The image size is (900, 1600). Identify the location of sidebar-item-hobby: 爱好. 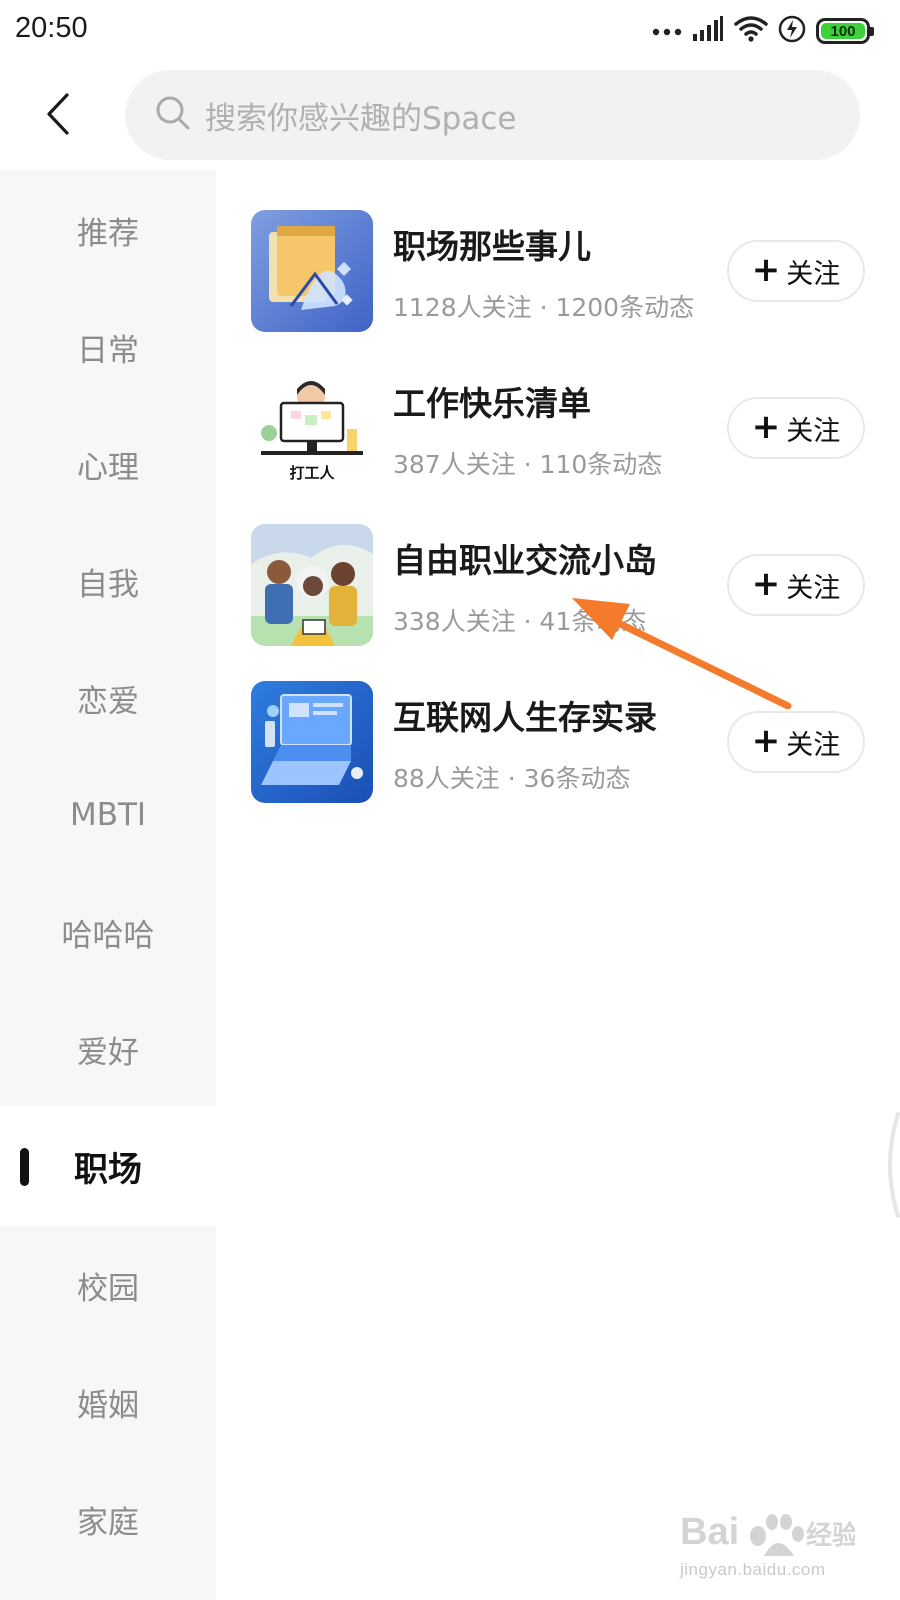
(108, 1049).